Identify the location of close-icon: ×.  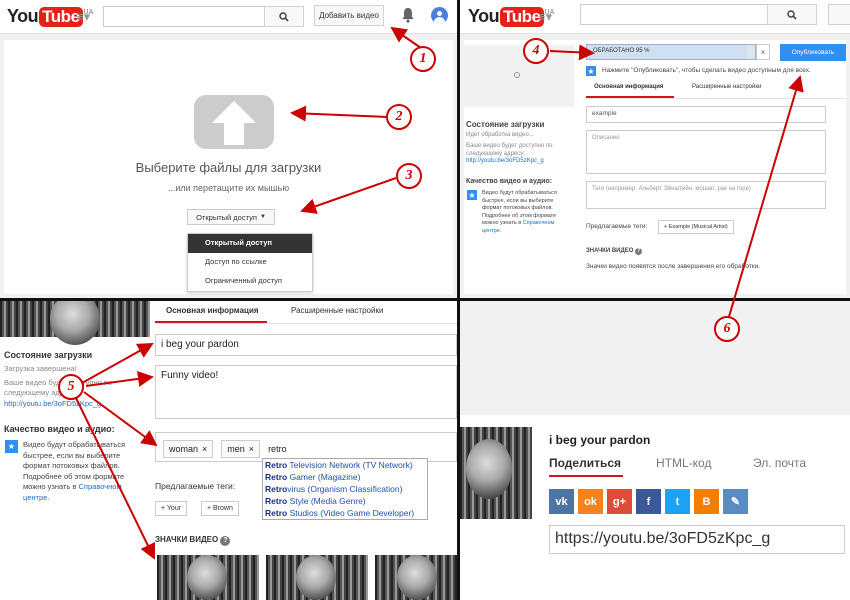
(763, 52).